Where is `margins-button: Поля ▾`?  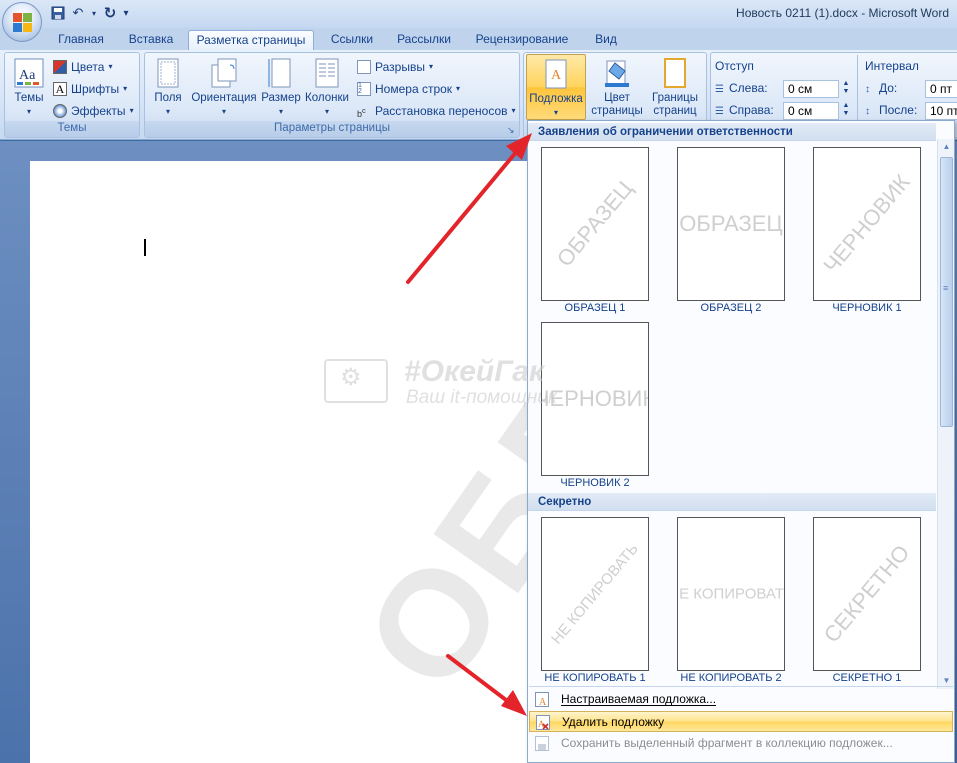 margins-button: Поля ▾ is located at coordinates (168, 87).